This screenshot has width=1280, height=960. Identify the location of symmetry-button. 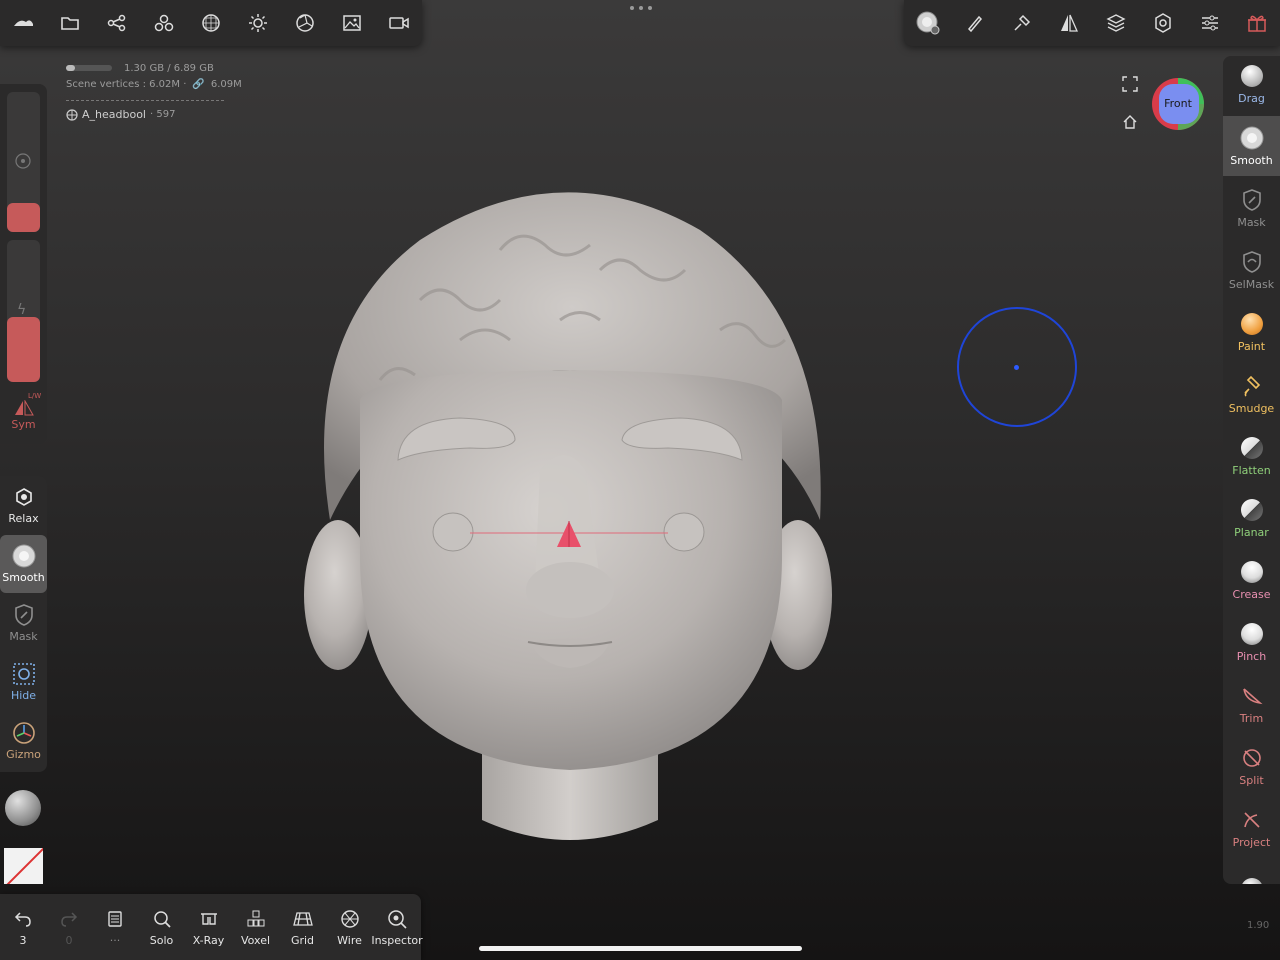
(1068, 23).